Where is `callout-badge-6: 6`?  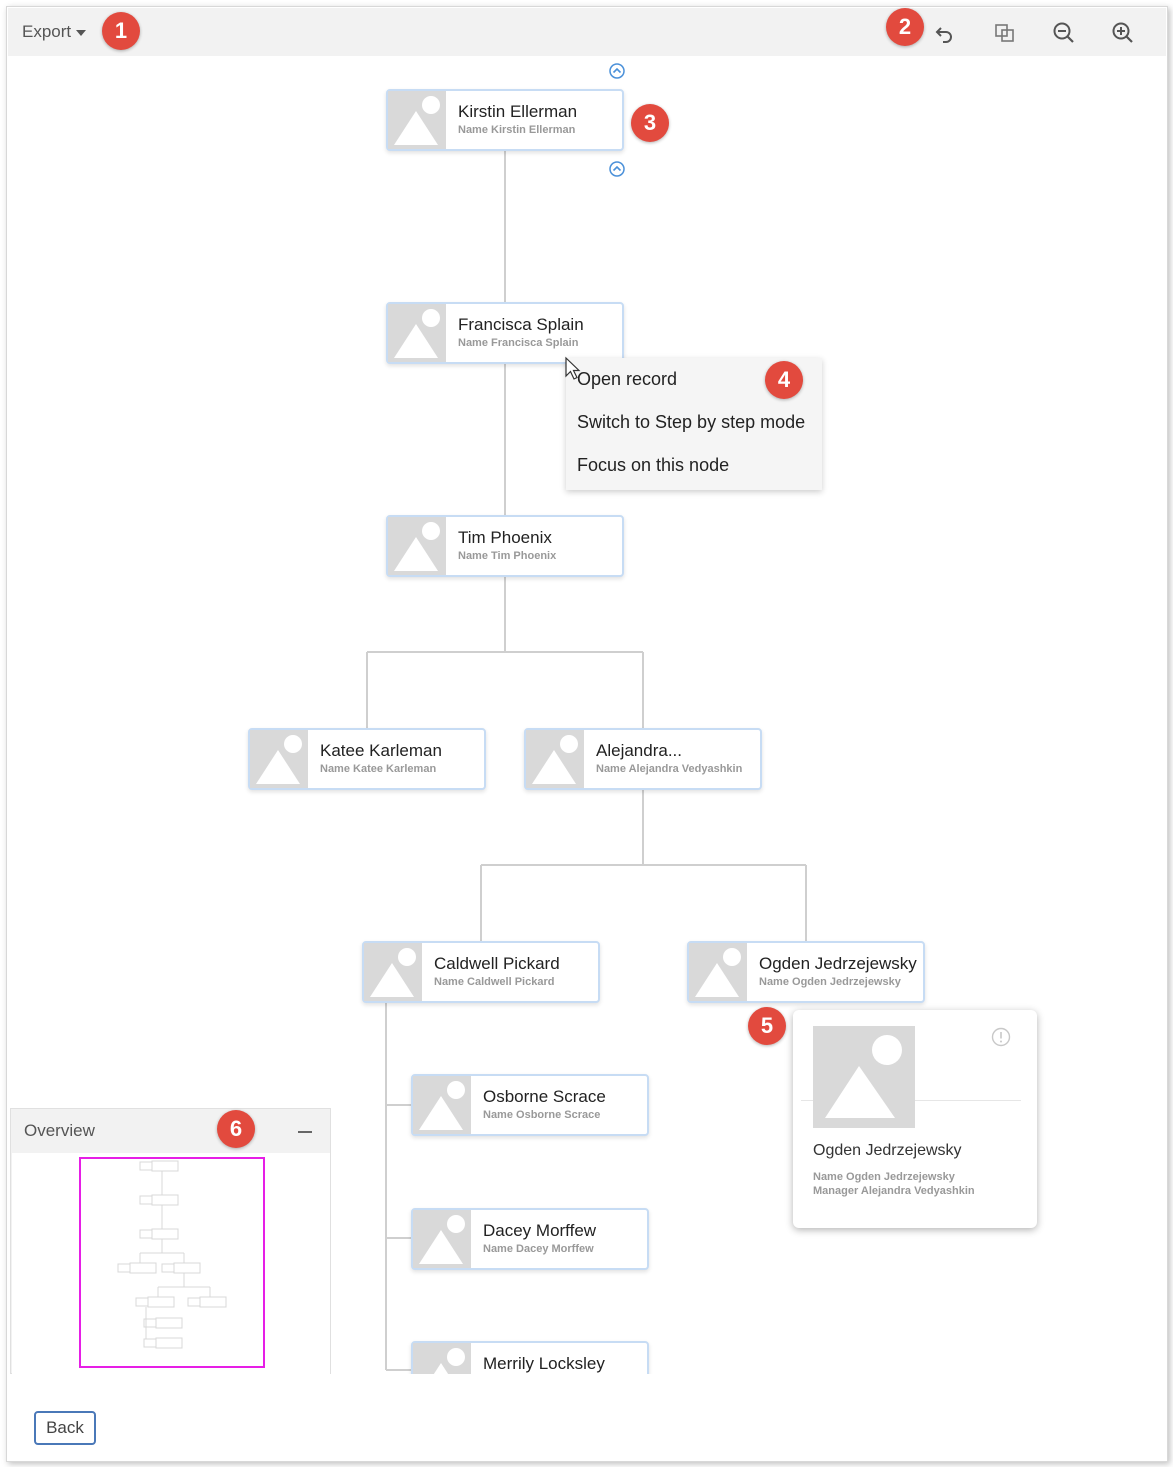 callout-badge-6: 6 is located at coordinates (236, 1129).